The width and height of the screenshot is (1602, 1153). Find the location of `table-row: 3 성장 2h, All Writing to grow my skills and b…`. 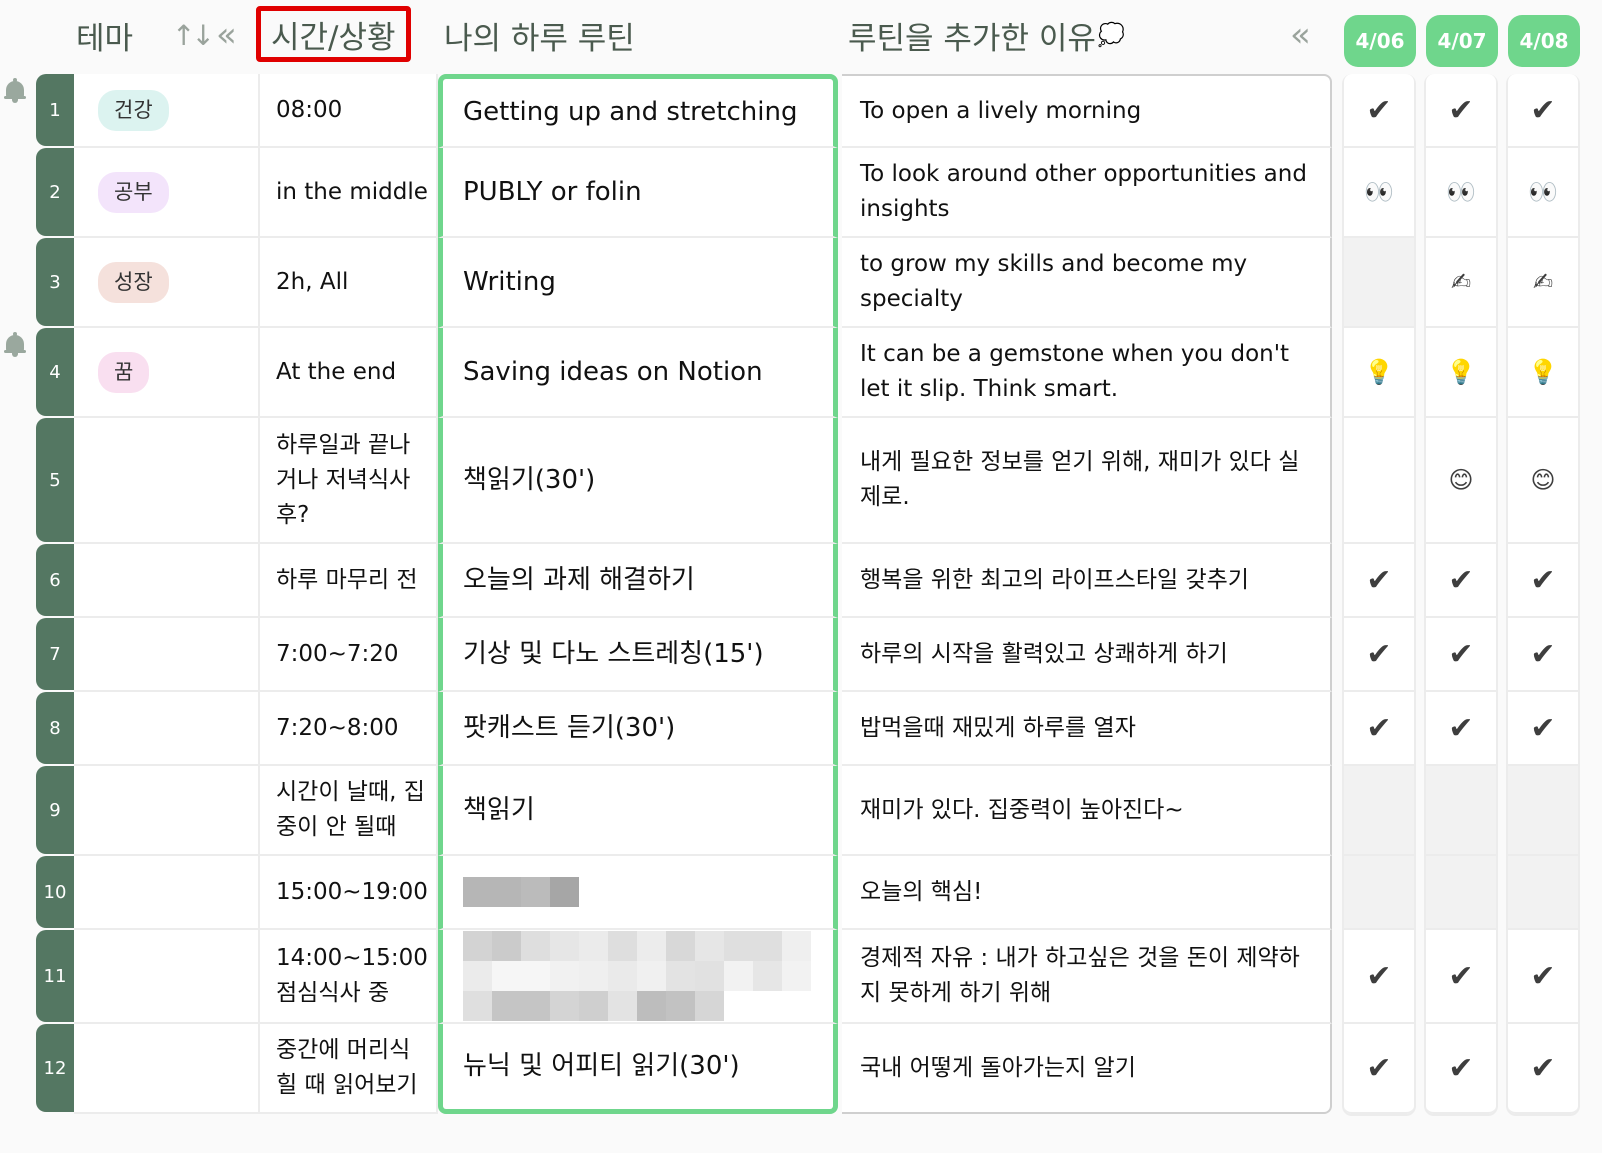

table-row: 3 성장 2h, All Writing to grow my skills and b… is located at coordinates (684, 283).